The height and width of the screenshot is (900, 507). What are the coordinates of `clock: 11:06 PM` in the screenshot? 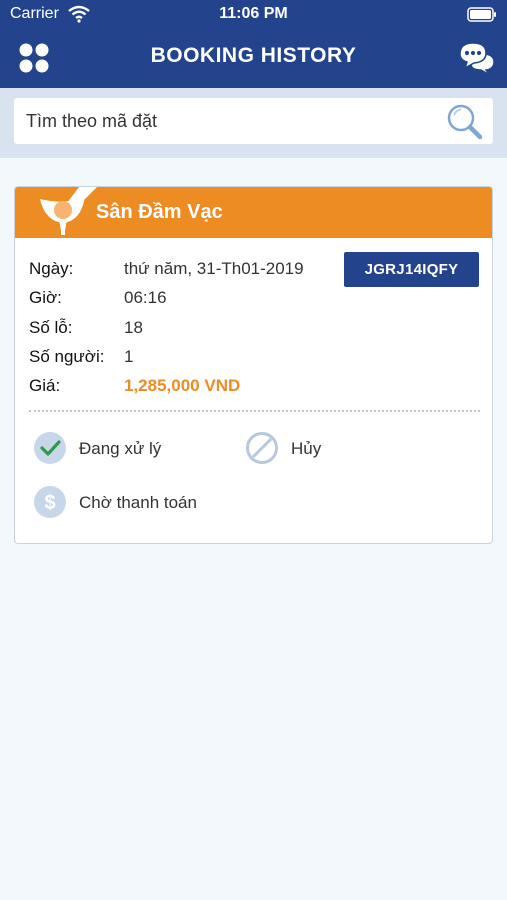 It's located at (253, 13).